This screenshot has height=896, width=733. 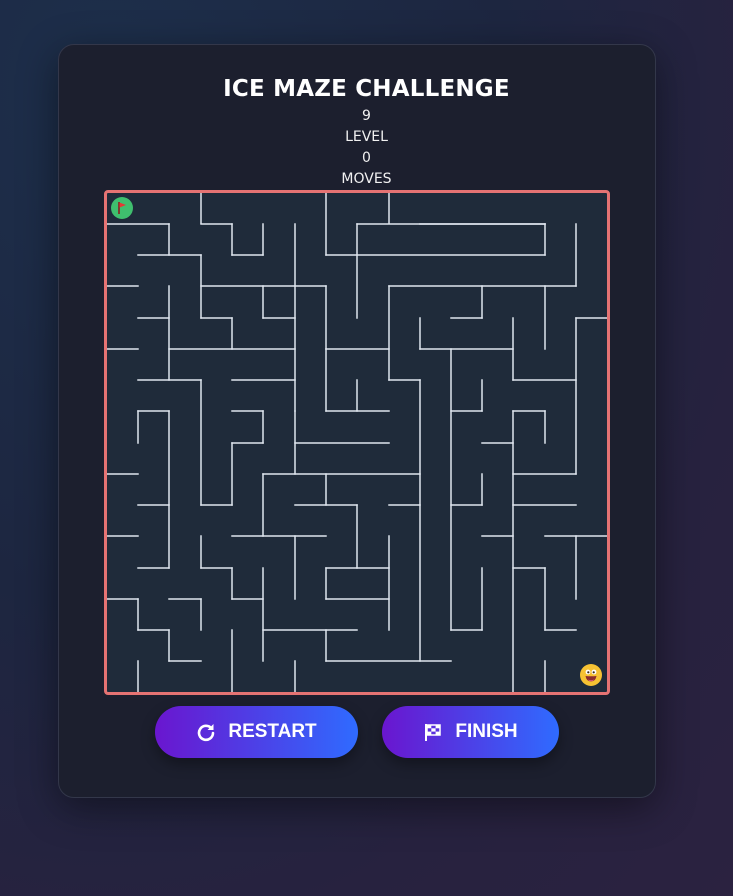 I want to click on game-title: ICE MAZE CHALLENGE, so click(x=366, y=89).